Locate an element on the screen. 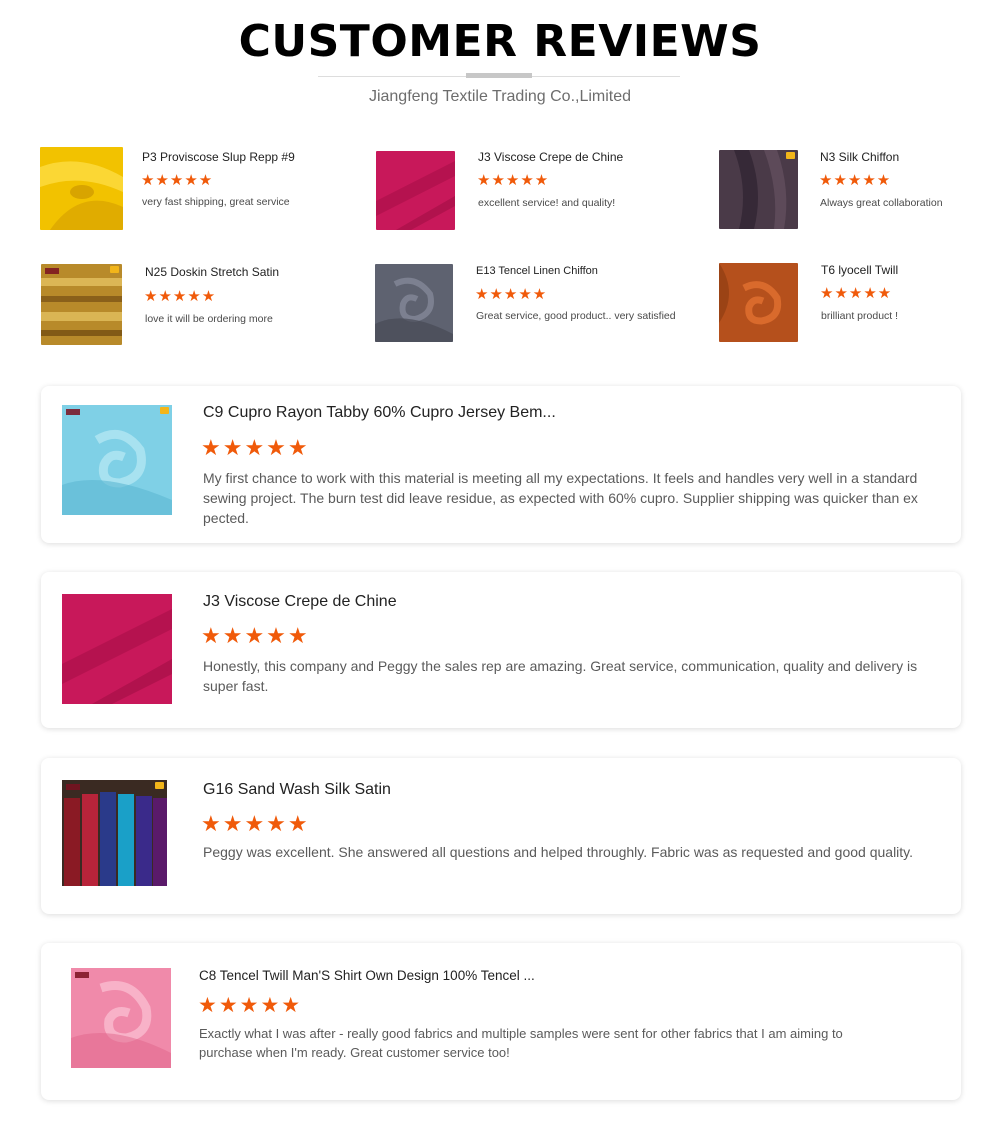 The image size is (1000, 1124). review-text: brilliant product ! is located at coordinates (860, 316).